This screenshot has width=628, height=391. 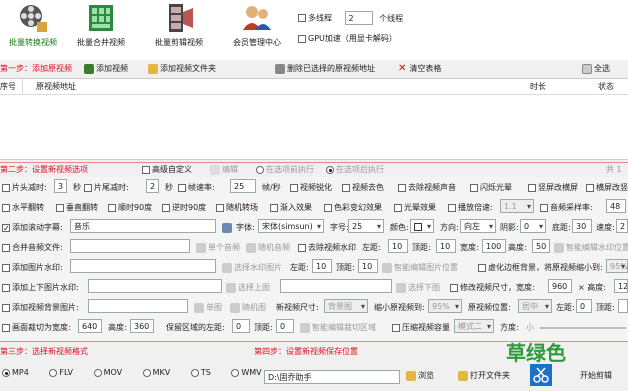 What do you see at coordinates (294, 187) in the screenshot?
I see `sharpen-checkbox` at bounding box center [294, 187].